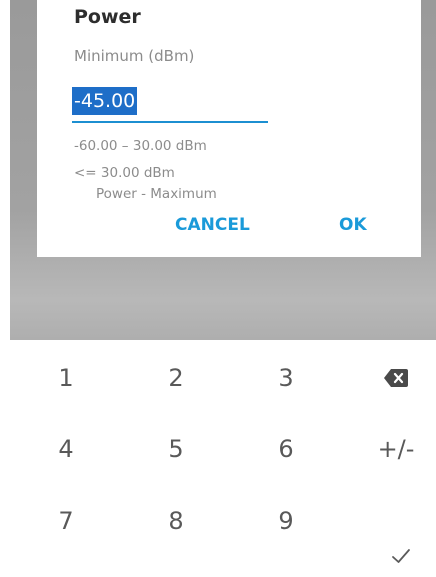 Image resolution: width=436 pixels, height=577 pixels. What do you see at coordinates (66, 521) in the screenshot?
I see `key-7: 7` at bounding box center [66, 521].